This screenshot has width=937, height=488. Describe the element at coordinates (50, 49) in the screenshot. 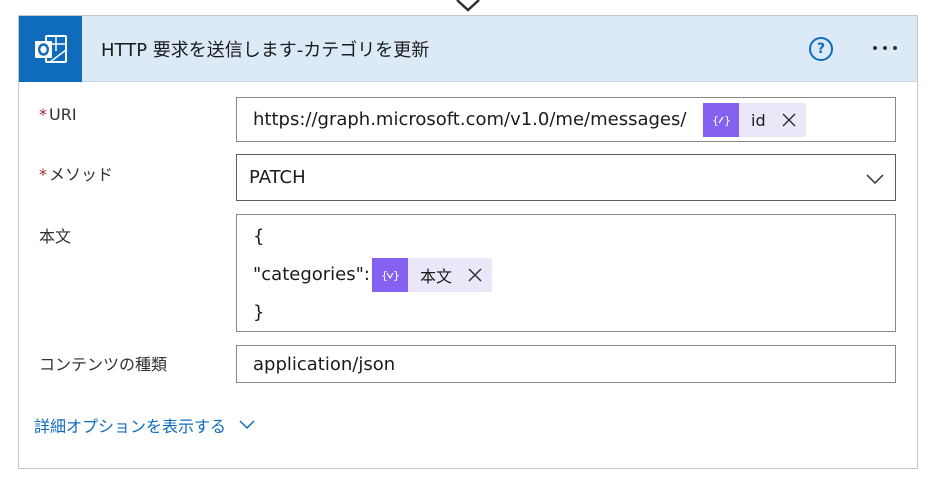

I see `outlook-icon` at that location.